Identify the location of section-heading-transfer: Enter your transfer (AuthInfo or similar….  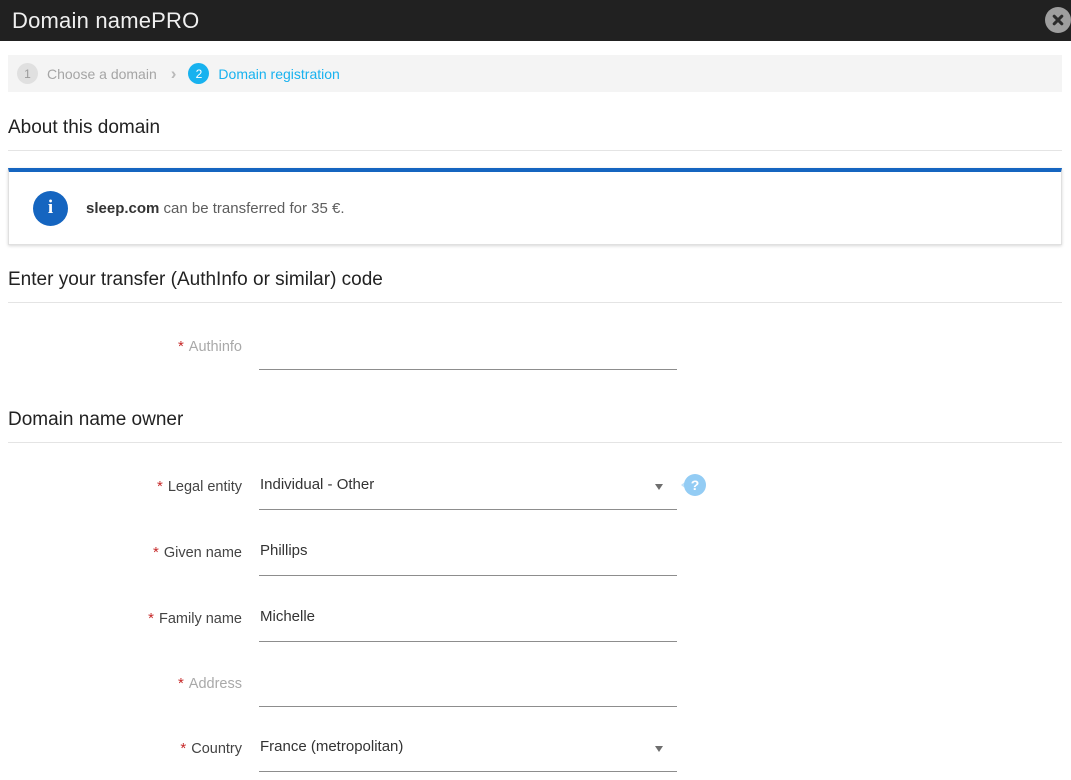
(535, 286).